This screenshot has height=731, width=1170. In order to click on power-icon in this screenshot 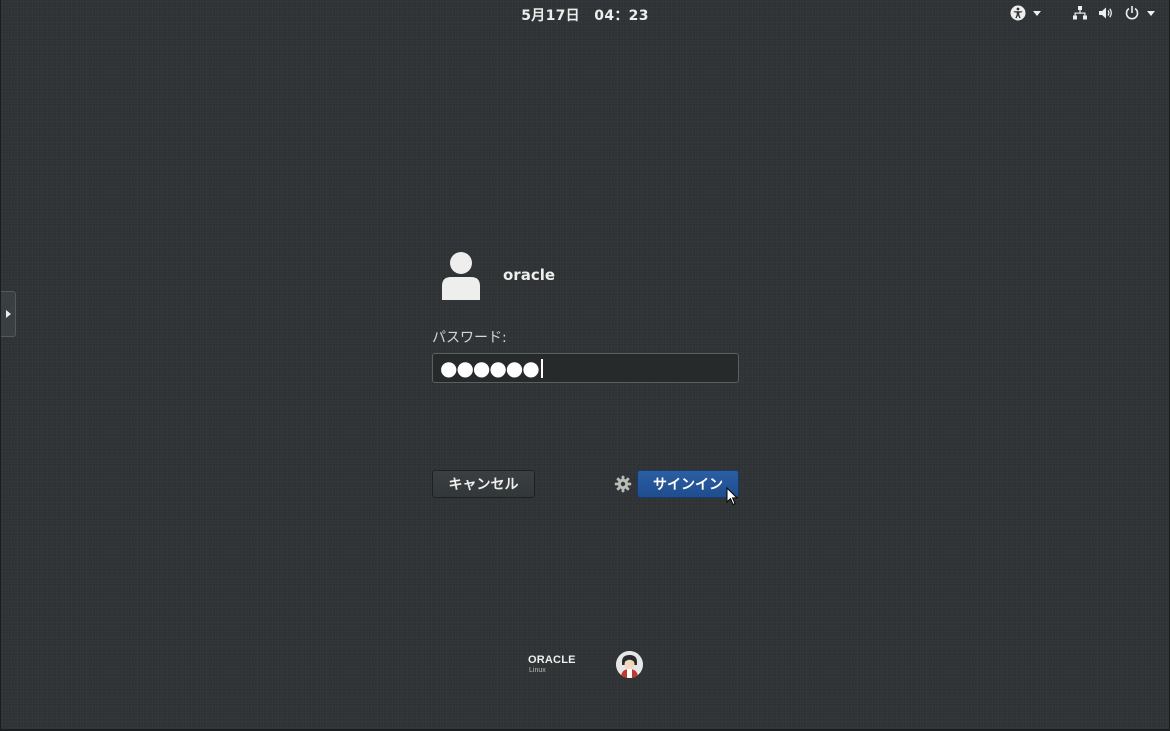, I will do `click(1132, 13)`.